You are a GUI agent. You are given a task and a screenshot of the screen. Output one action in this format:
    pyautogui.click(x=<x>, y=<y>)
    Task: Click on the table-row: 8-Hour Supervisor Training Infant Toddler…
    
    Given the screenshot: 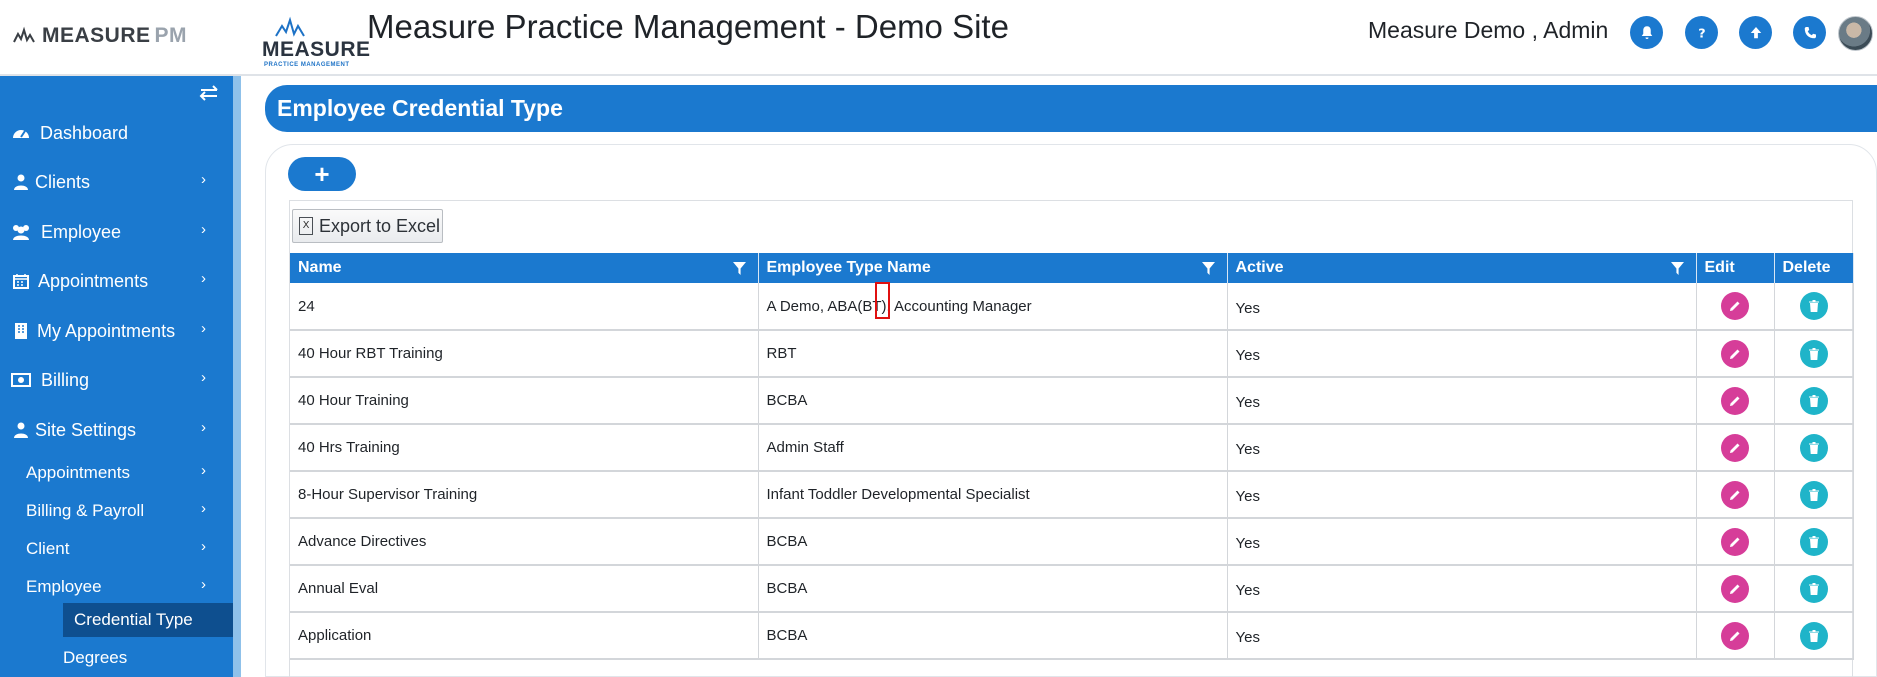 What is the action you would take?
    pyautogui.click(x=1072, y=495)
    